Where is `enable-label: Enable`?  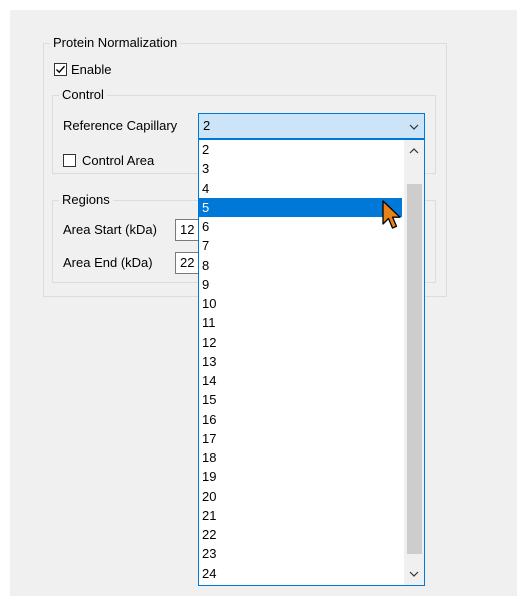
enable-label: Enable is located at coordinates (91, 69).